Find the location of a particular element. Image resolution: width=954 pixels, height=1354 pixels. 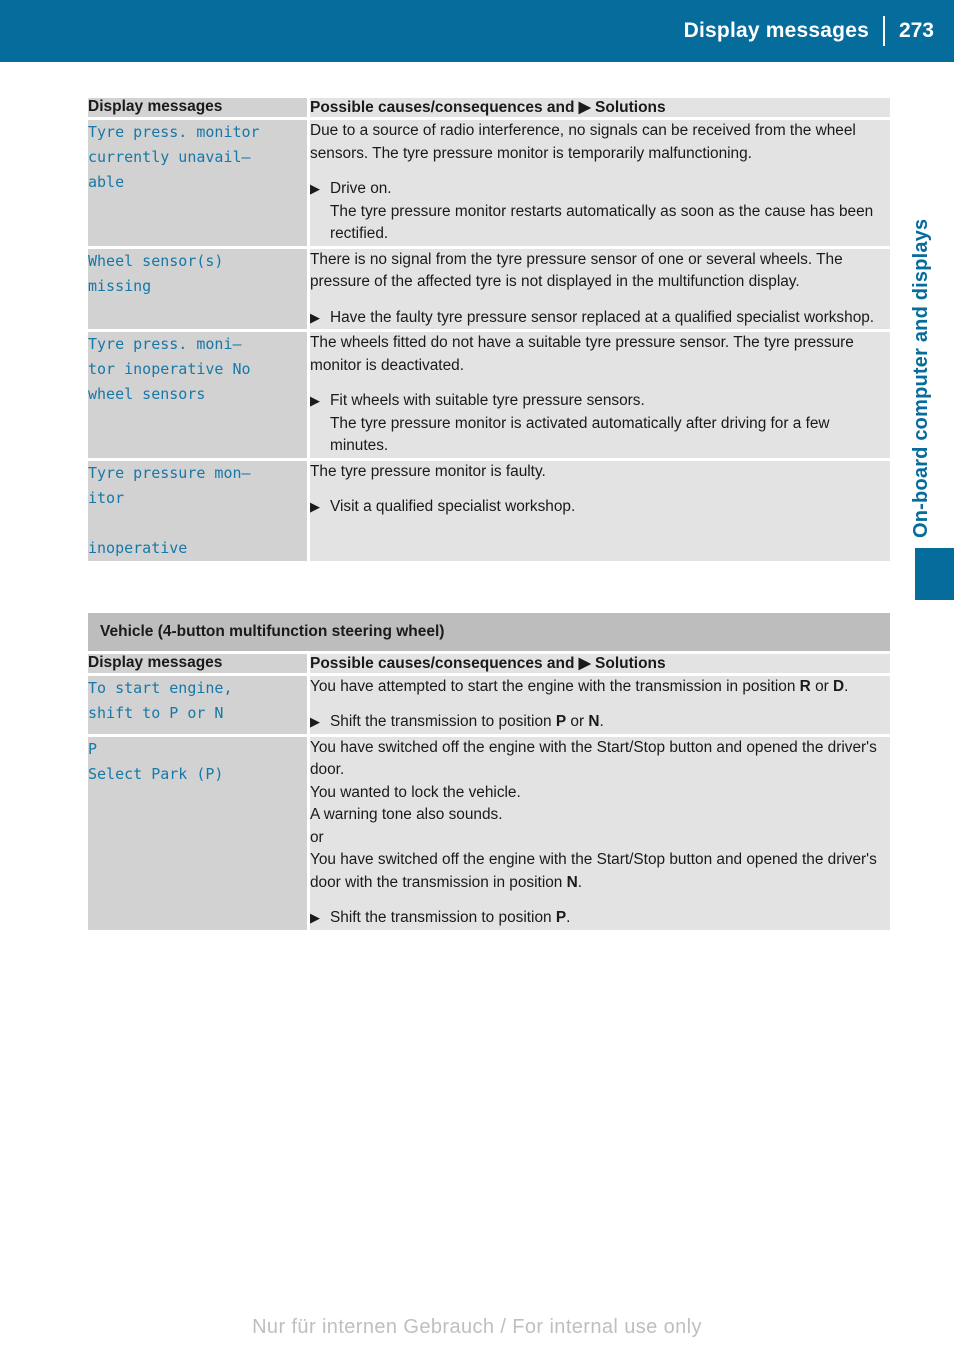

display-message-text: P Select Park (P) is located at coordinates (197, 833).